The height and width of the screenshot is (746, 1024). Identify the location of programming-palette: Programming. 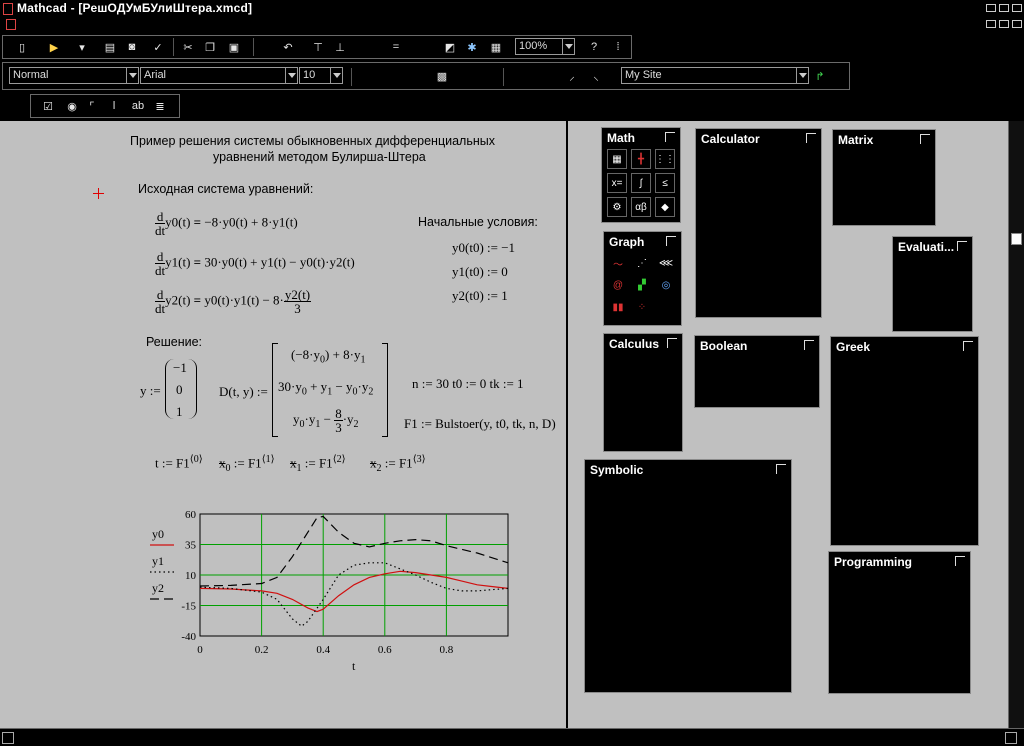
(899, 622).